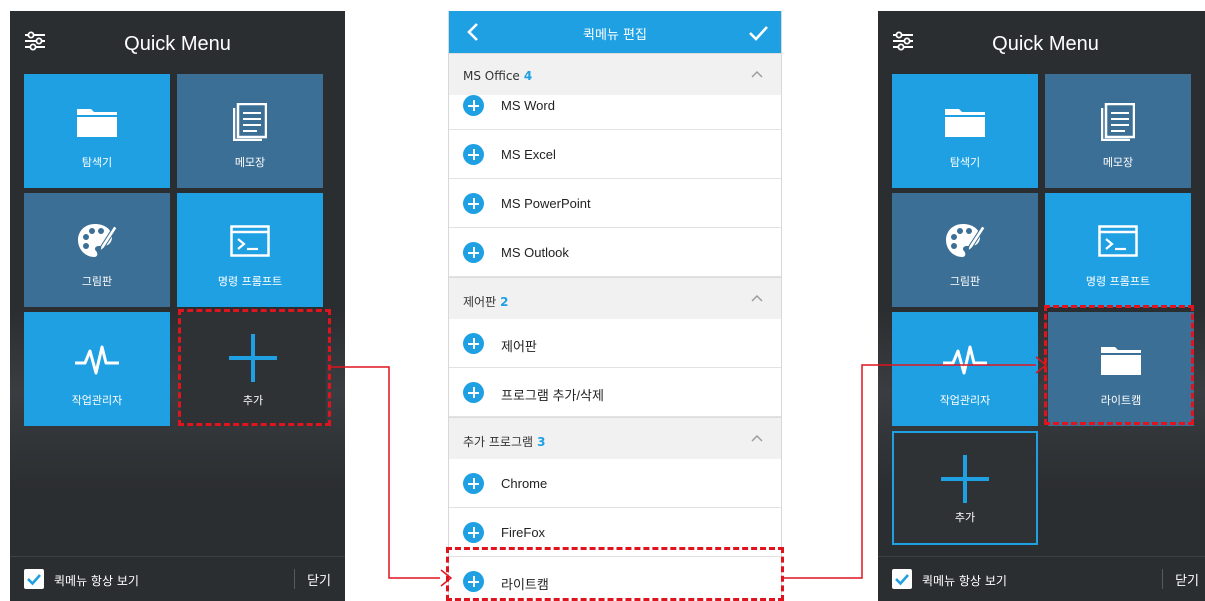 The height and width of the screenshot is (601, 1205). I want to click on arrowhead-litecam-tile, so click(1041, 365).